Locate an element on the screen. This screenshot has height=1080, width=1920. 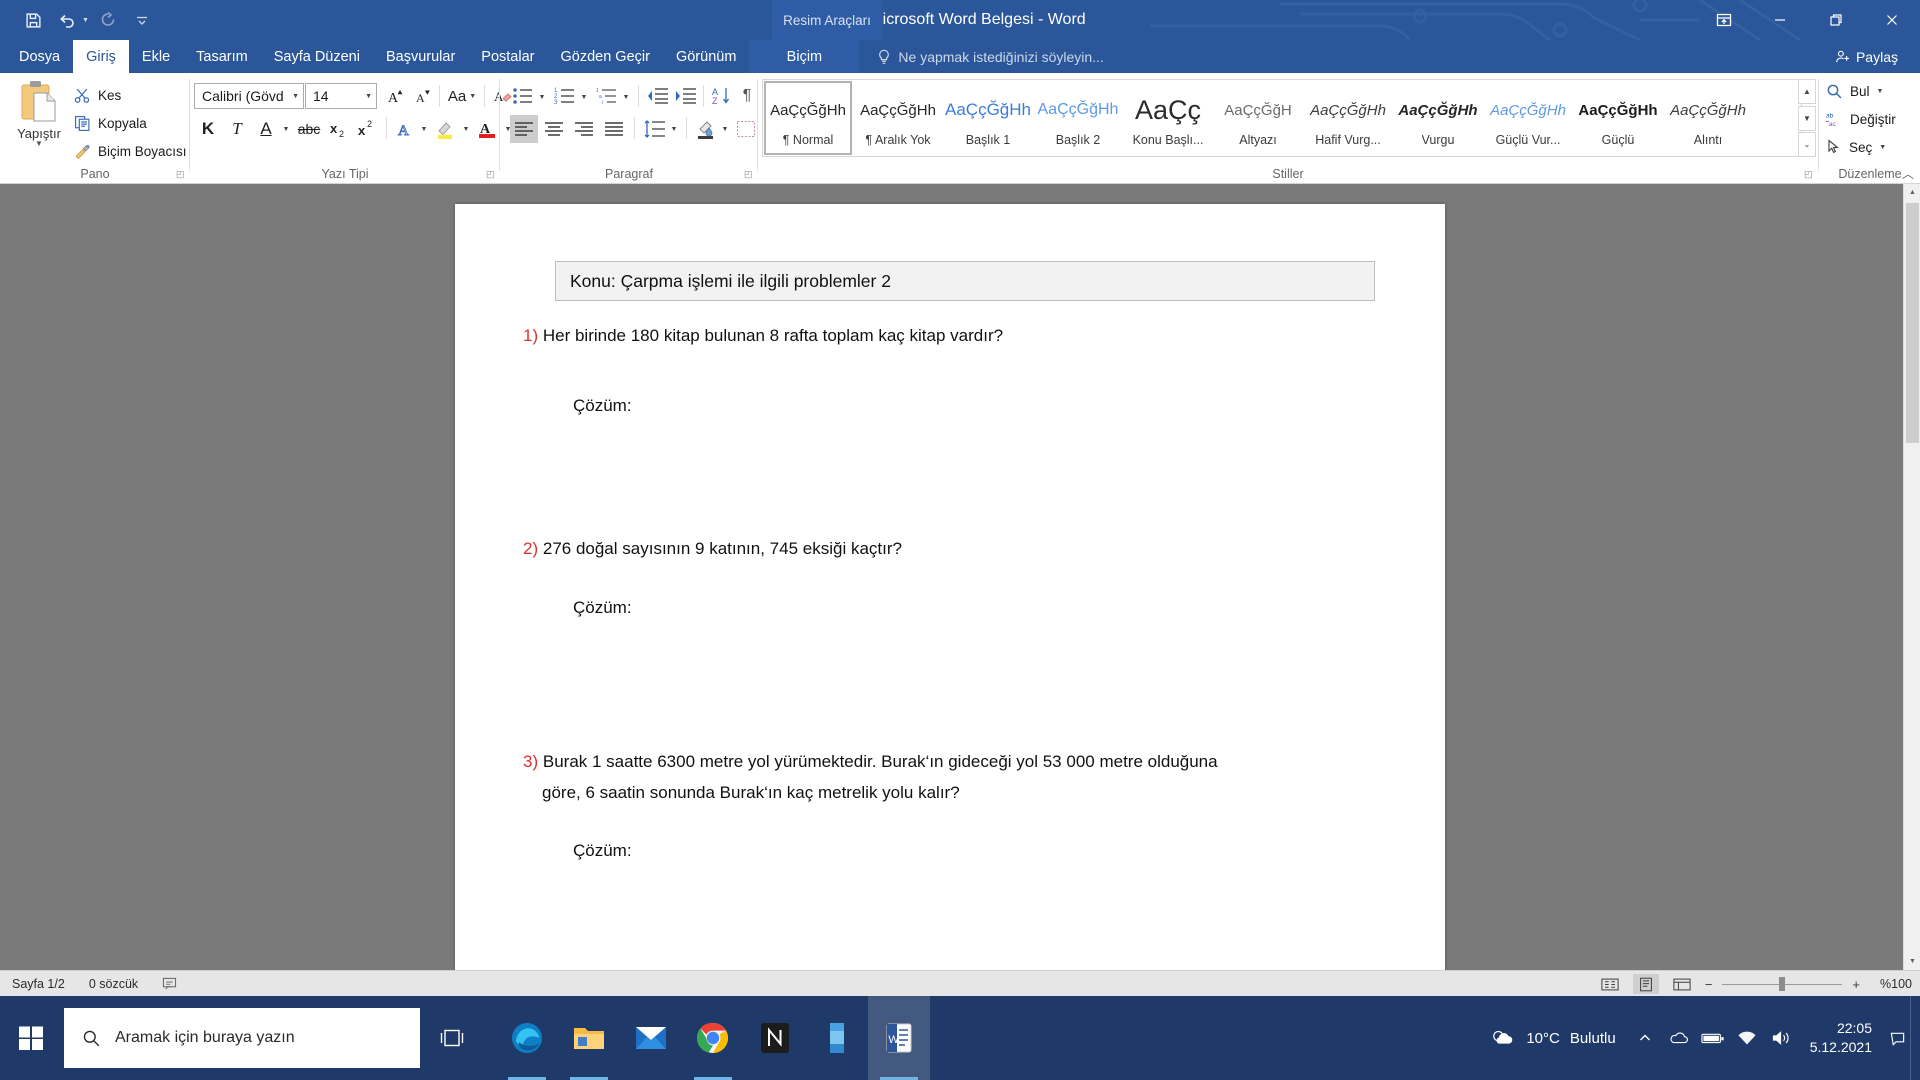
font-dialog-launcher: ◰ is located at coordinates (490, 174).